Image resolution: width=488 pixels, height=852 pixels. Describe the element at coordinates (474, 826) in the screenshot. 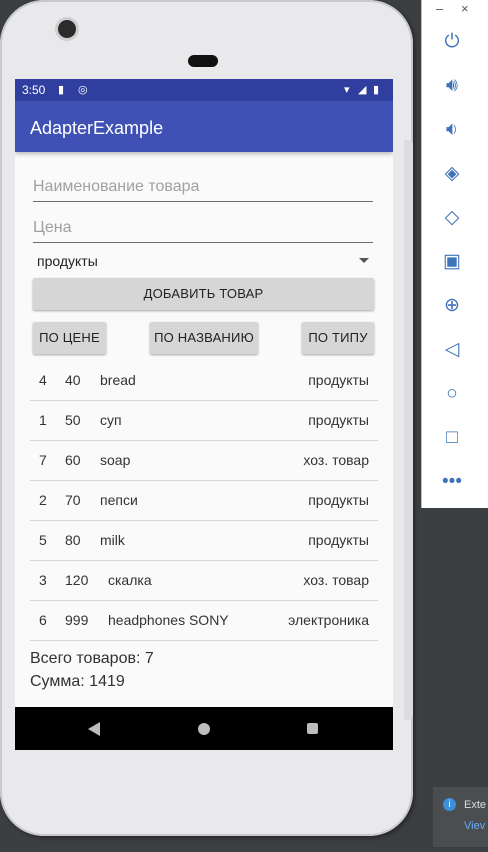

I see `notification-link: Viev` at that location.